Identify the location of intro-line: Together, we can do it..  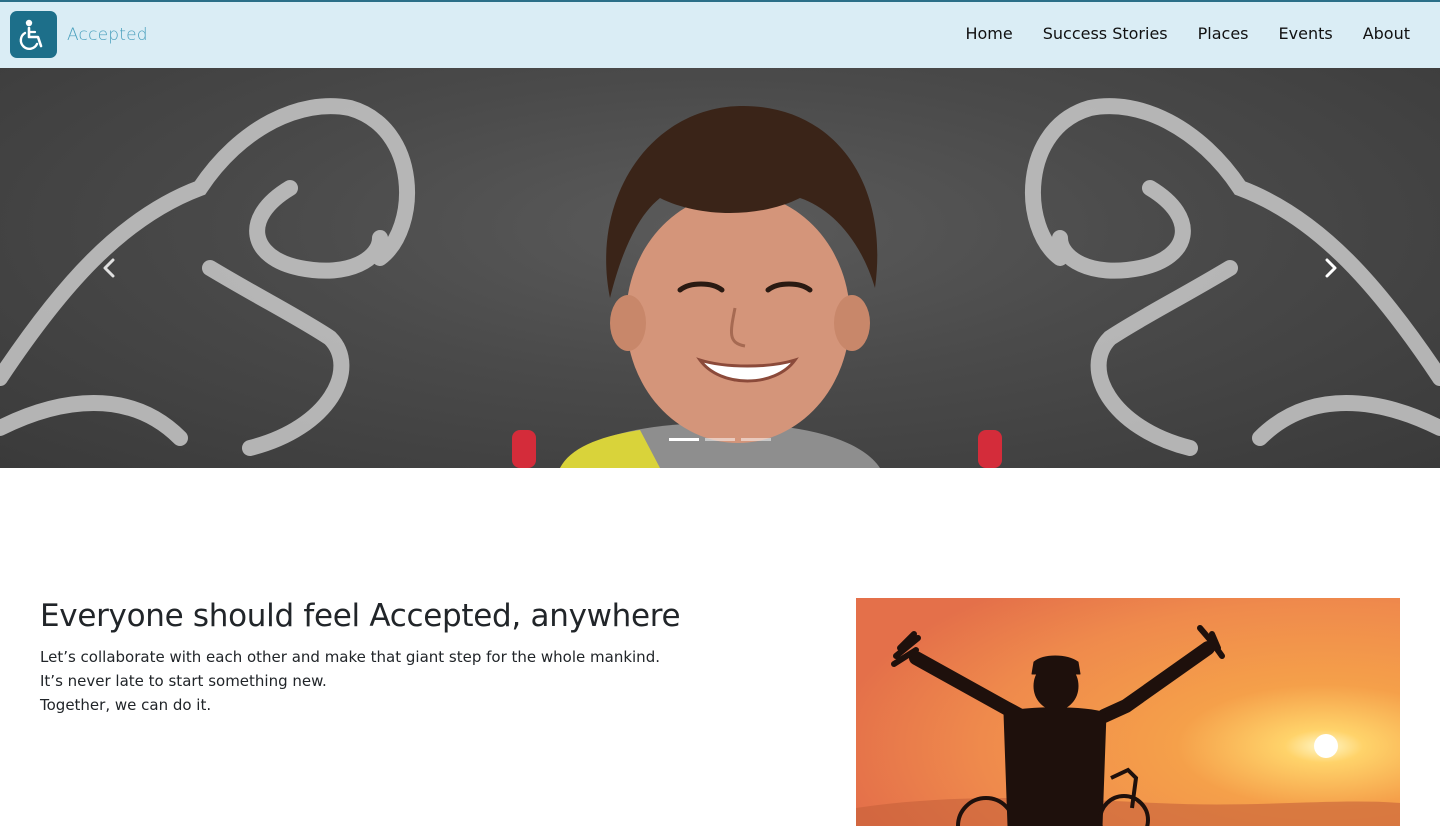
(126, 705).